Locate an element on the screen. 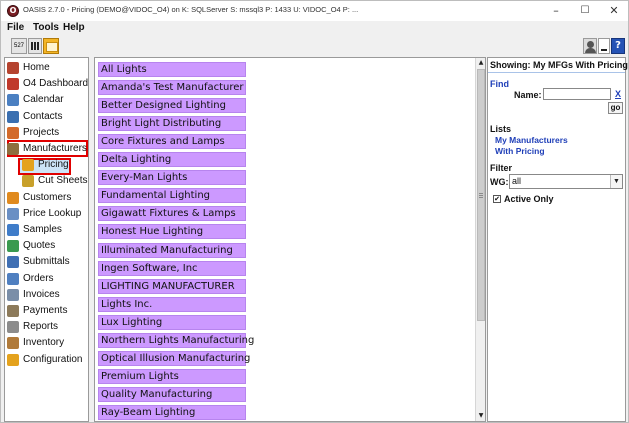  filter-heading: Filter is located at coordinates (501, 168).